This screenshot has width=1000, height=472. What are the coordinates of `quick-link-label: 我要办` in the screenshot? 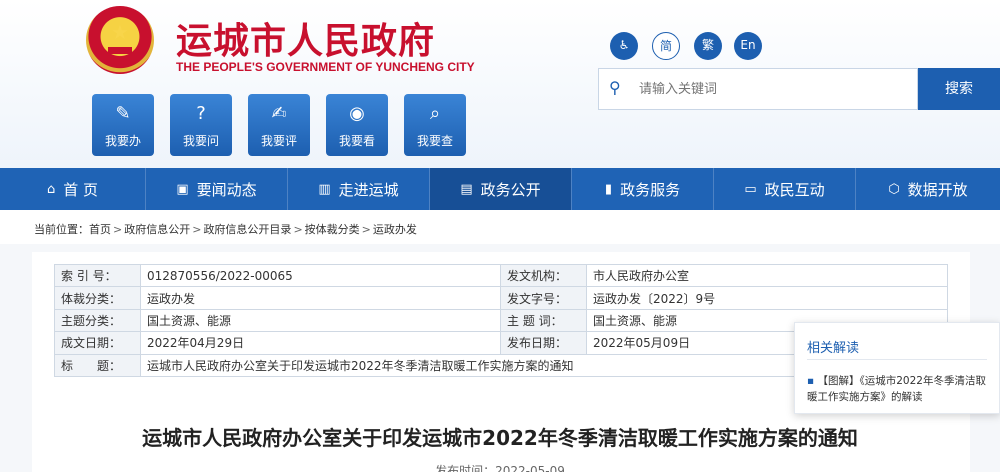 It's located at (122, 141).